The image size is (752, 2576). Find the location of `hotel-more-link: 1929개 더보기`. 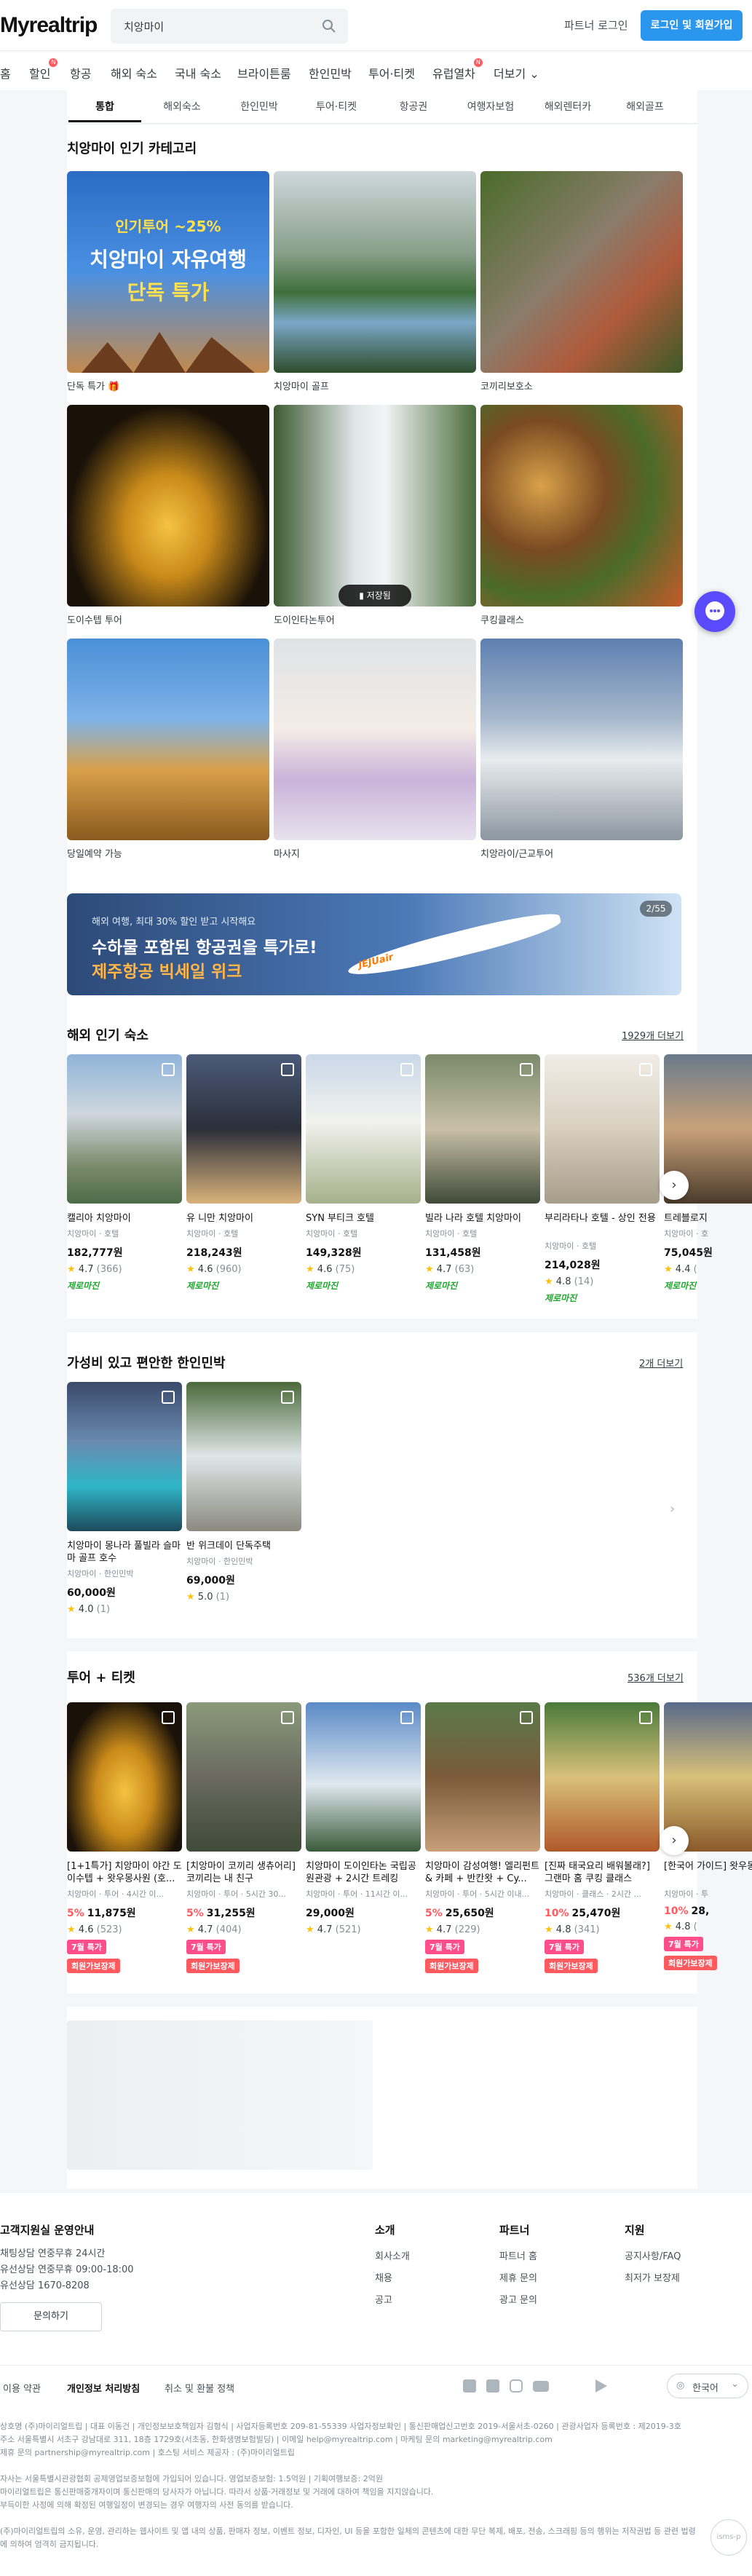

hotel-more-link: 1929개 더보기 is located at coordinates (653, 1035).